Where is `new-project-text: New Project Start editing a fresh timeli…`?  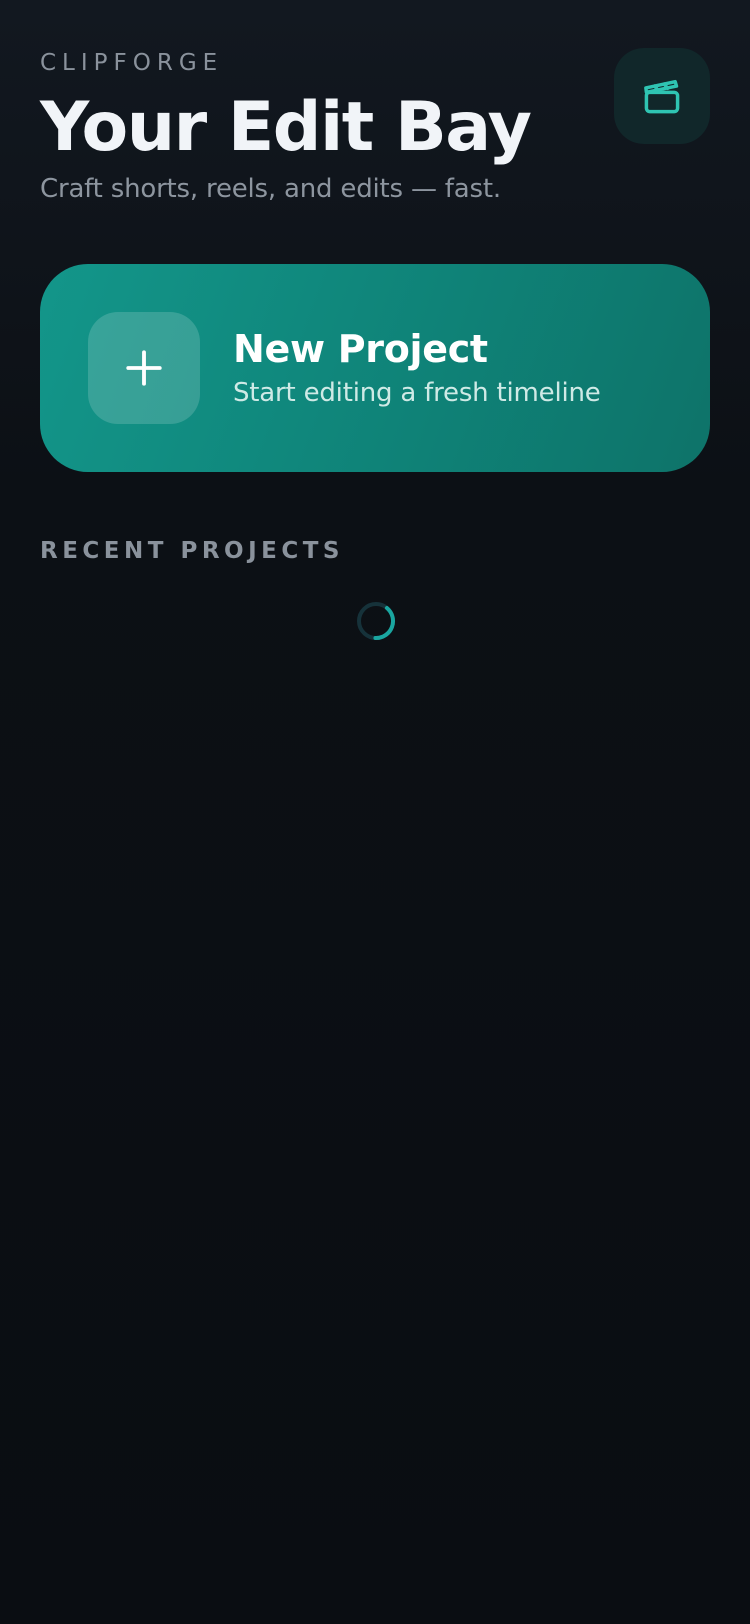
new-project-text: New Project Start editing a fresh timeli… is located at coordinates (417, 368).